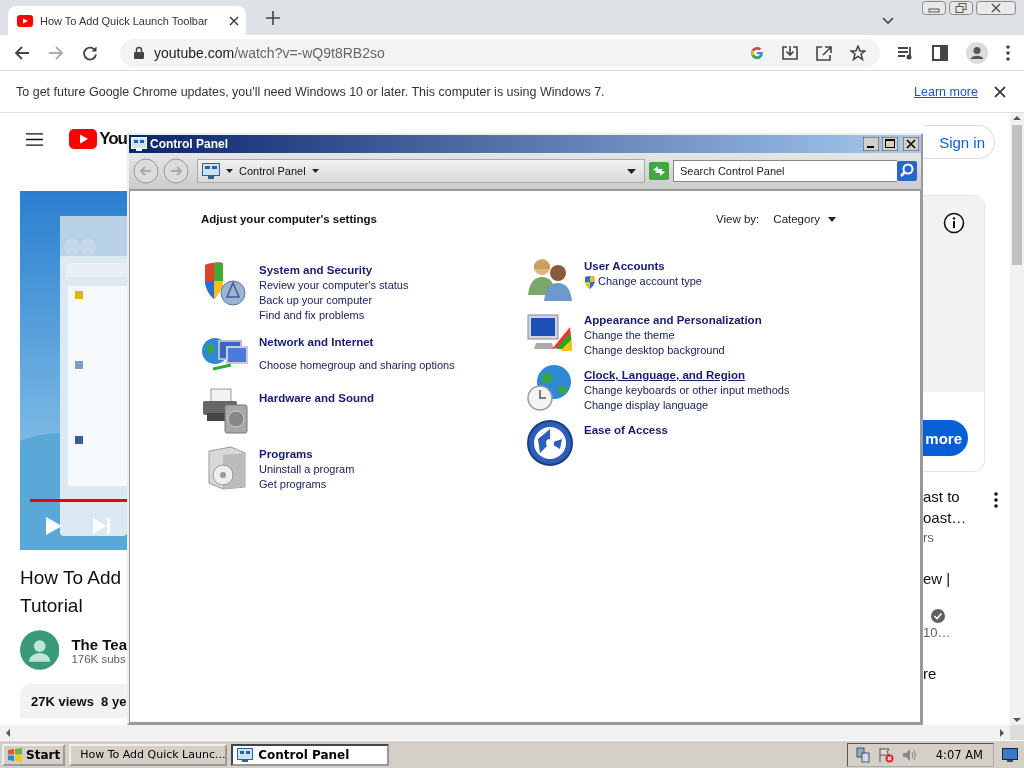 The height and width of the screenshot is (768, 1024). I want to click on lock-icon, so click(139, 52).